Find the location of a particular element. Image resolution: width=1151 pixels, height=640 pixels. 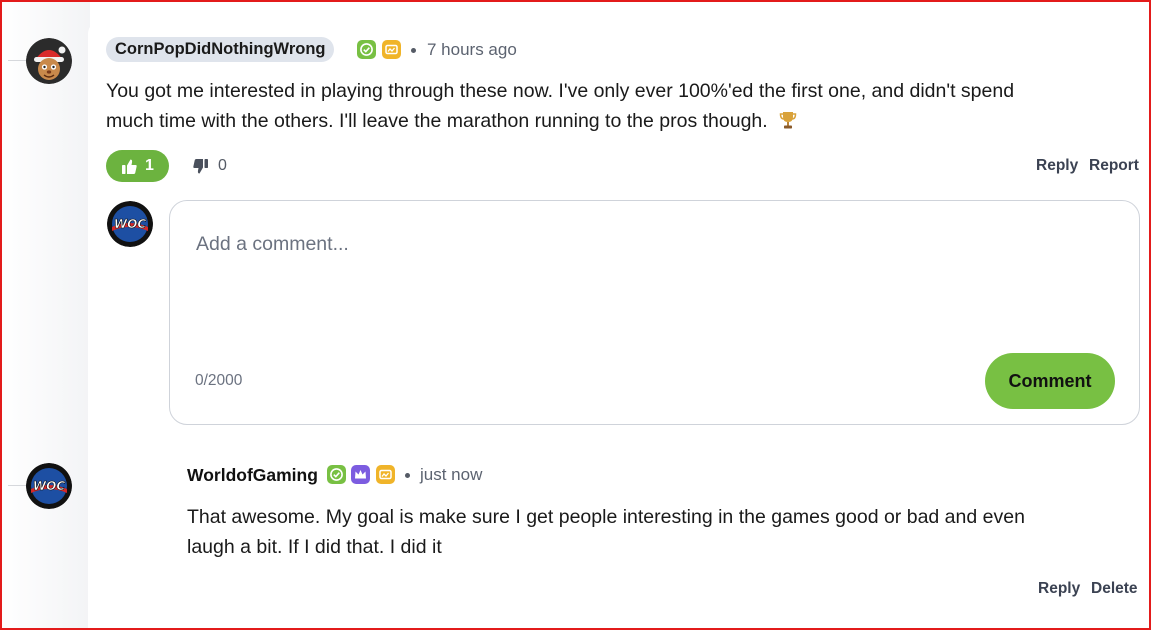

reply-author: WorldofGaming is located at coordinates (252, 475).